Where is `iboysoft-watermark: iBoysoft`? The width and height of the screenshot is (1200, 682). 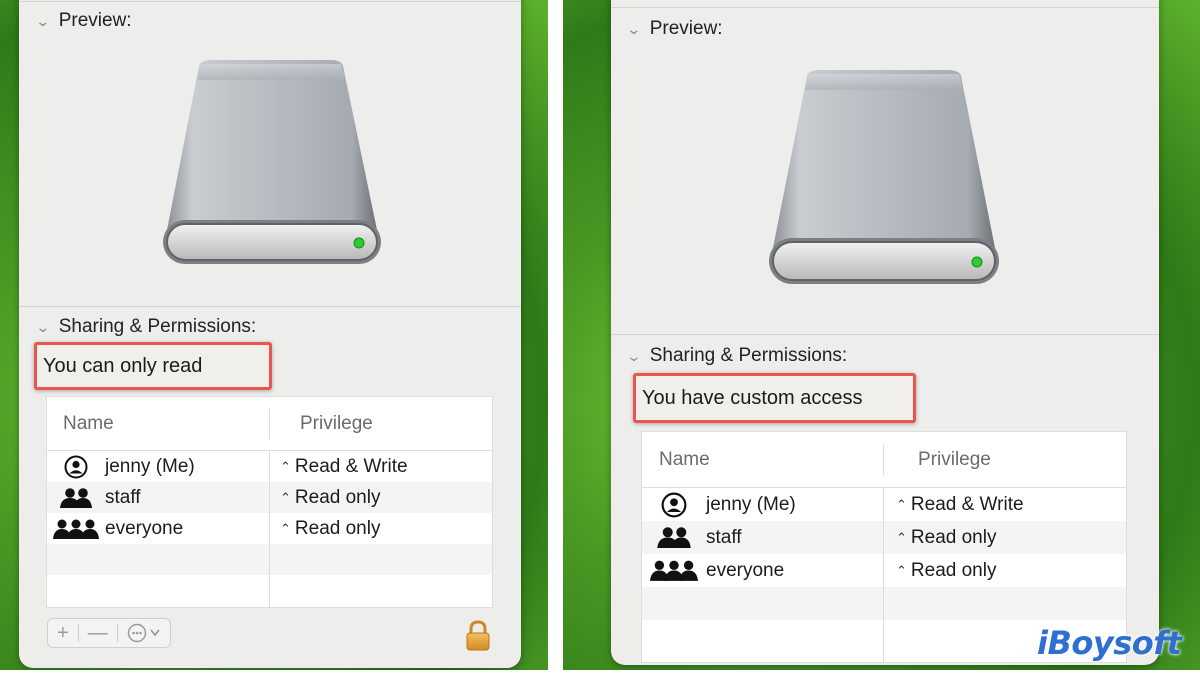 iboysoft-watermark: iBoysoft is located at coordinates (1109, 643).